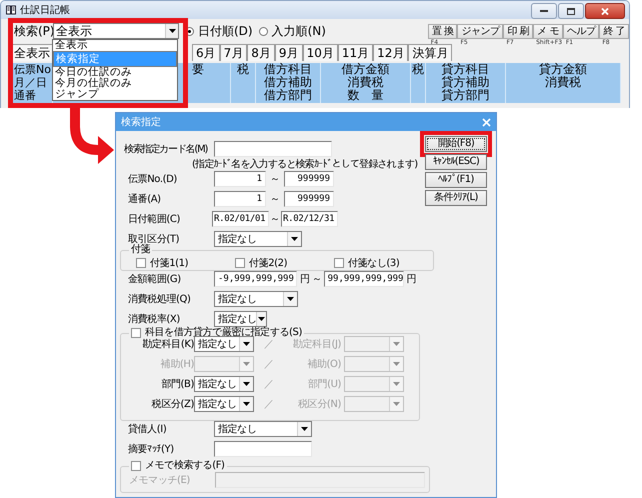 This screenshot has width=642, height=498. Describe the element at coordinates (288, 52) in the screenshot. I see `tab: 9月` at that location.